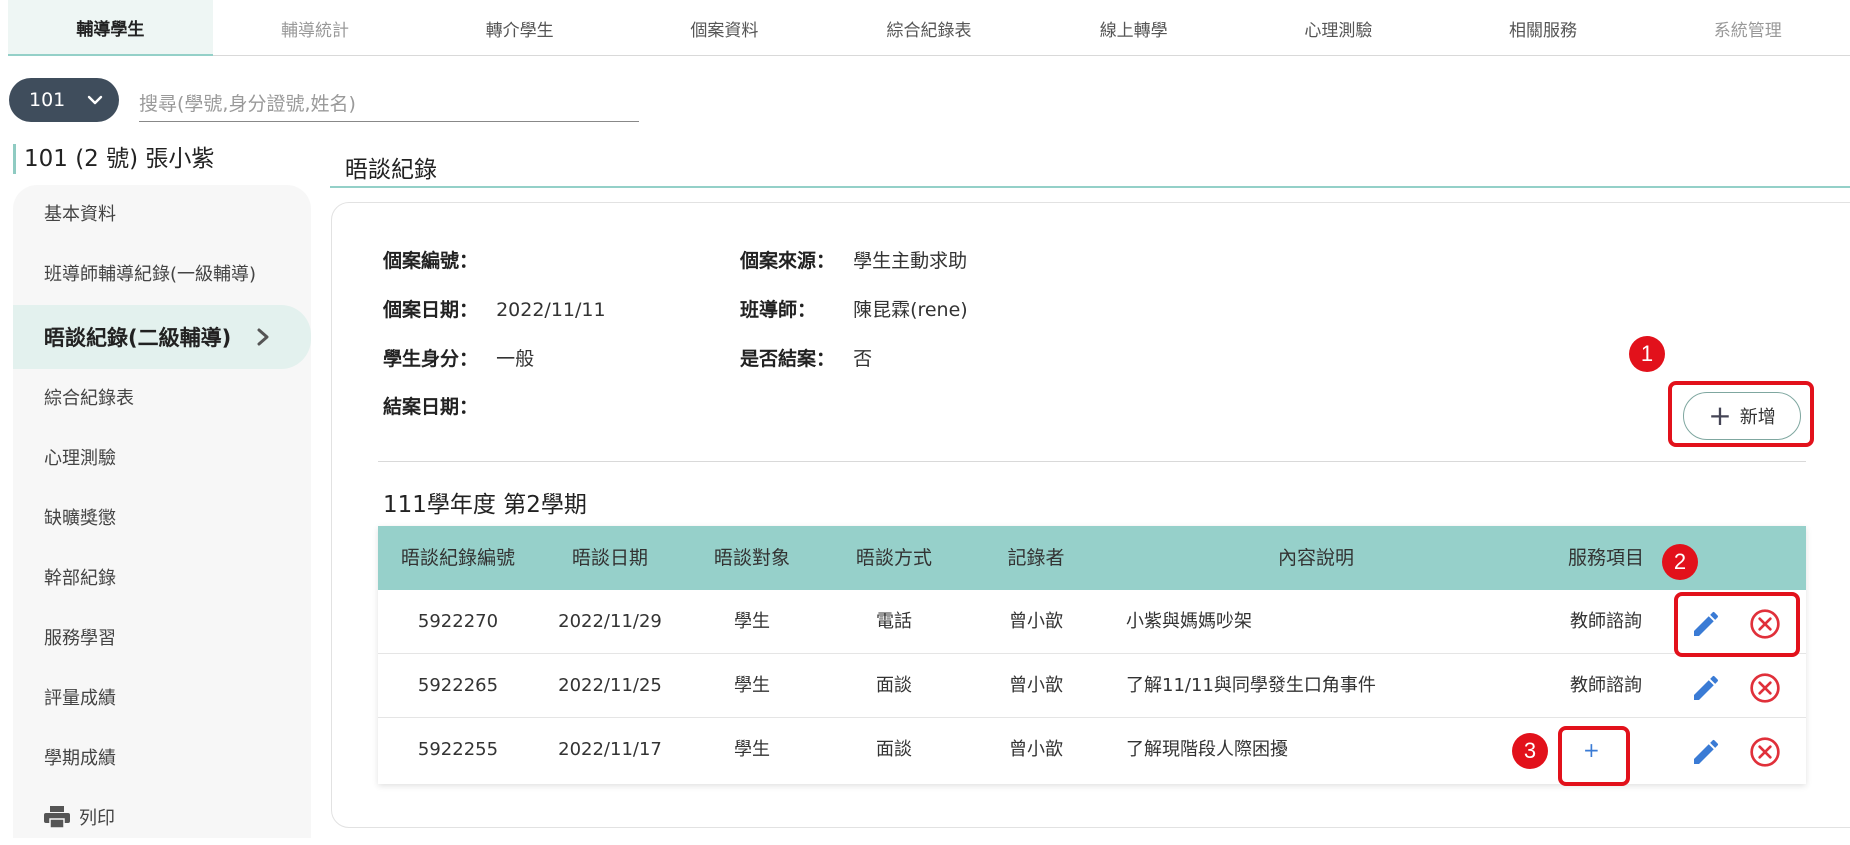 The image size is (1850, 845). I want to click on identity-field: 學生身分： 一般, so click(458, 357).